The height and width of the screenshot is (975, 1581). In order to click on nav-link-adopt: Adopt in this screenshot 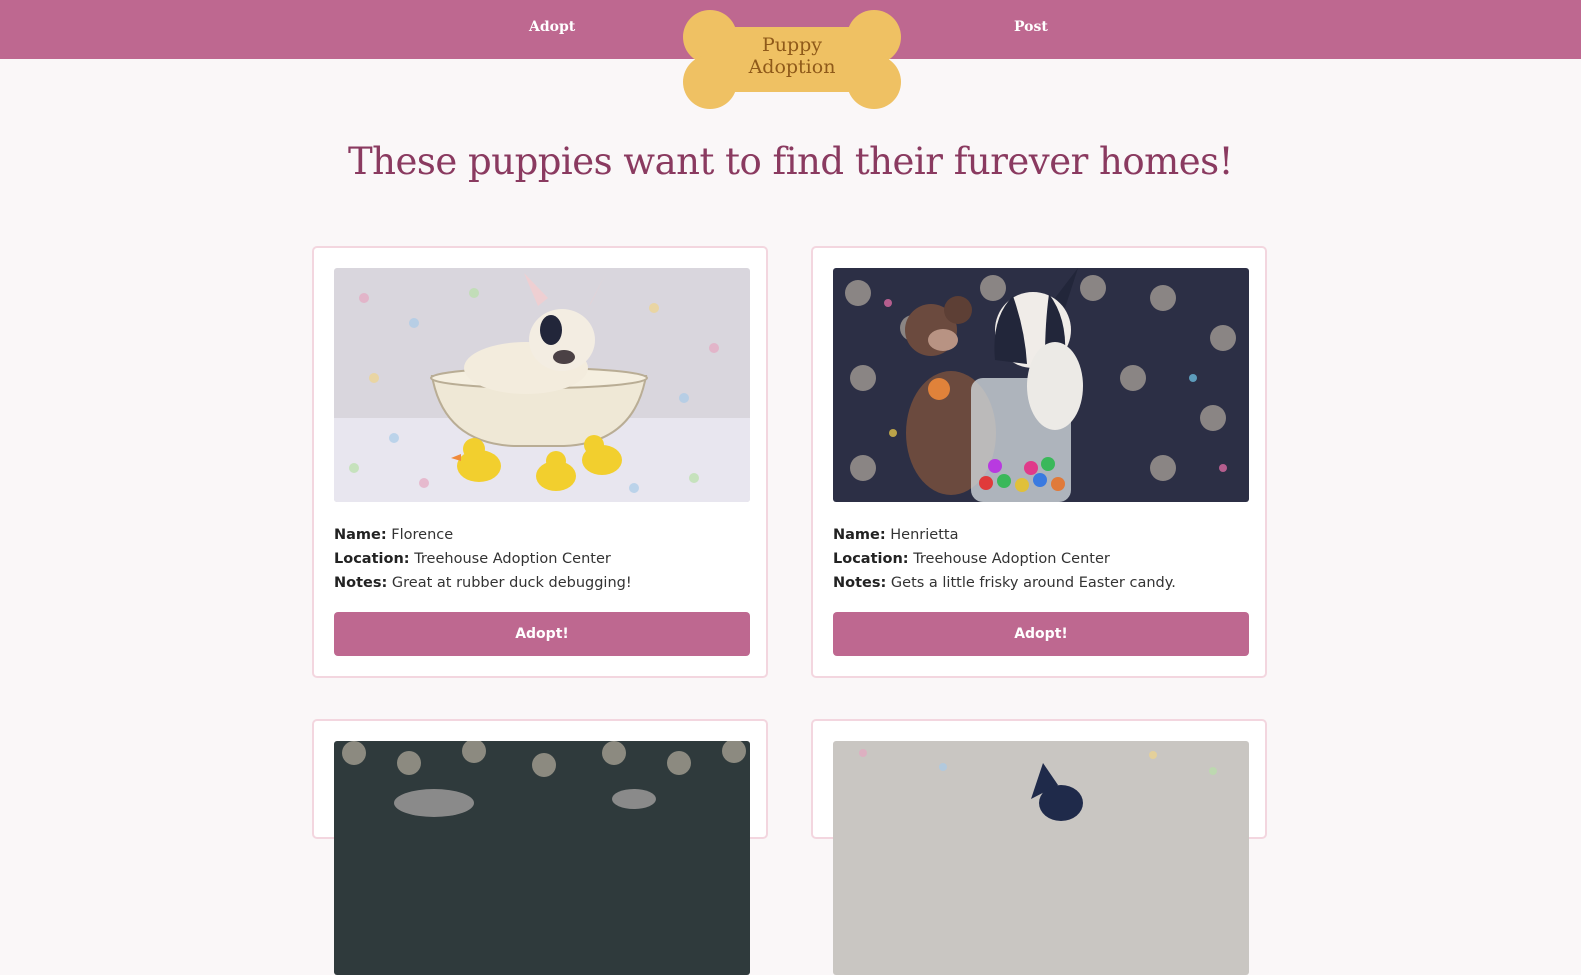, I will do `click(552, 27)`.